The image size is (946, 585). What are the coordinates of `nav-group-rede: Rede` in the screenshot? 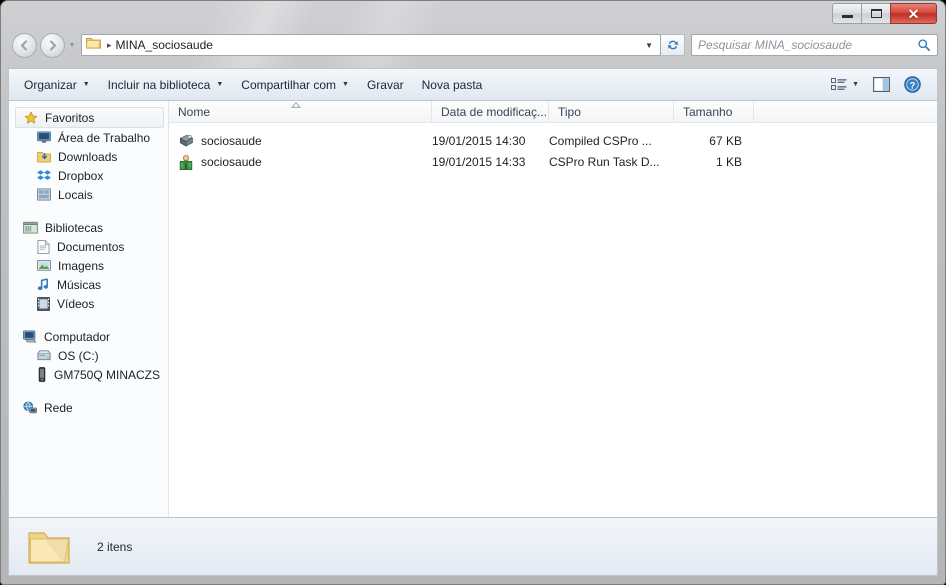 It's located at (88, 407).